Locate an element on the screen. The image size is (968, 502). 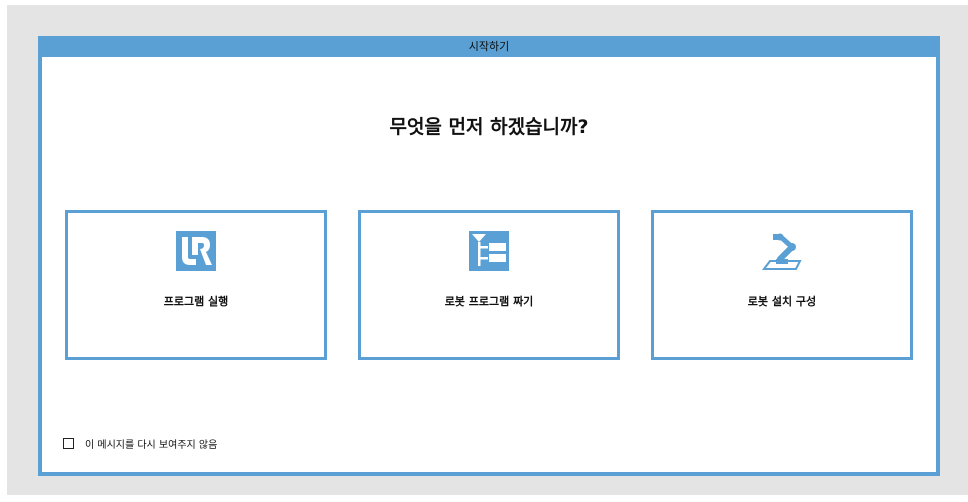
dont-show-again-label: 이 메시지를 다시 보여주지 않음 is located at coordinates (151, 445).